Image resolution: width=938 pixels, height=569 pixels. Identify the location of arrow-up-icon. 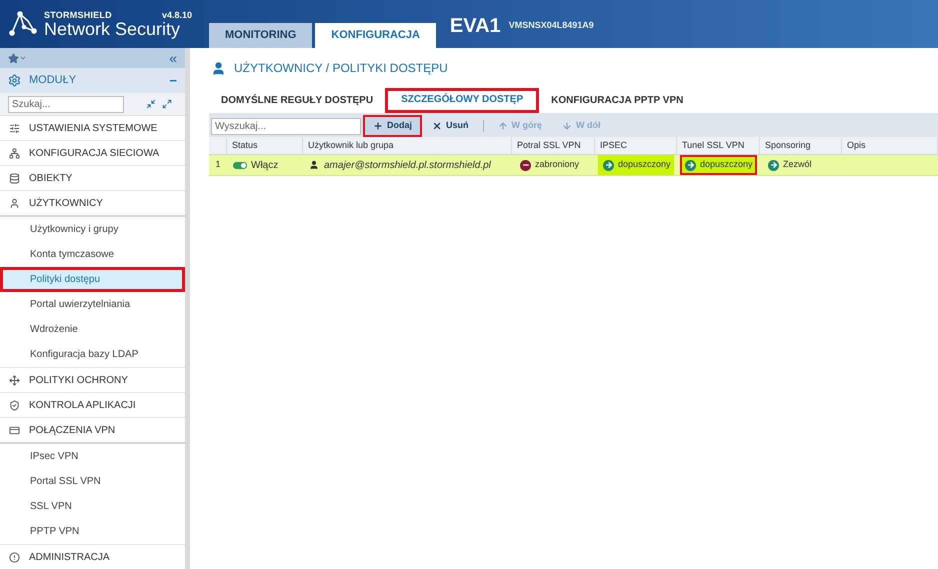
(503, 126).